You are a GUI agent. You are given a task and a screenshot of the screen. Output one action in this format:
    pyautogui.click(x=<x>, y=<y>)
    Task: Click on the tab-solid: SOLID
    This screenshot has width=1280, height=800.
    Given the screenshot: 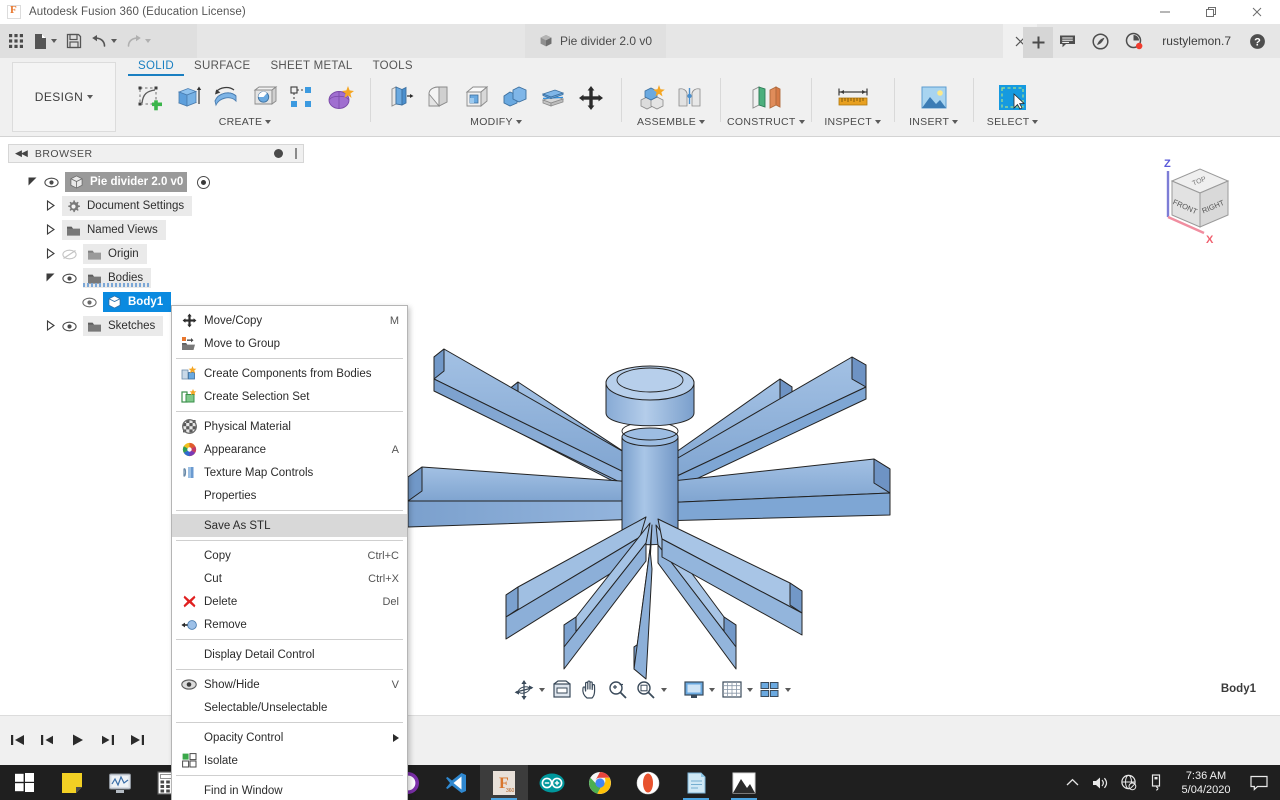 What is the action you would take?
    pyautogui.click(x=156, y=67)
    